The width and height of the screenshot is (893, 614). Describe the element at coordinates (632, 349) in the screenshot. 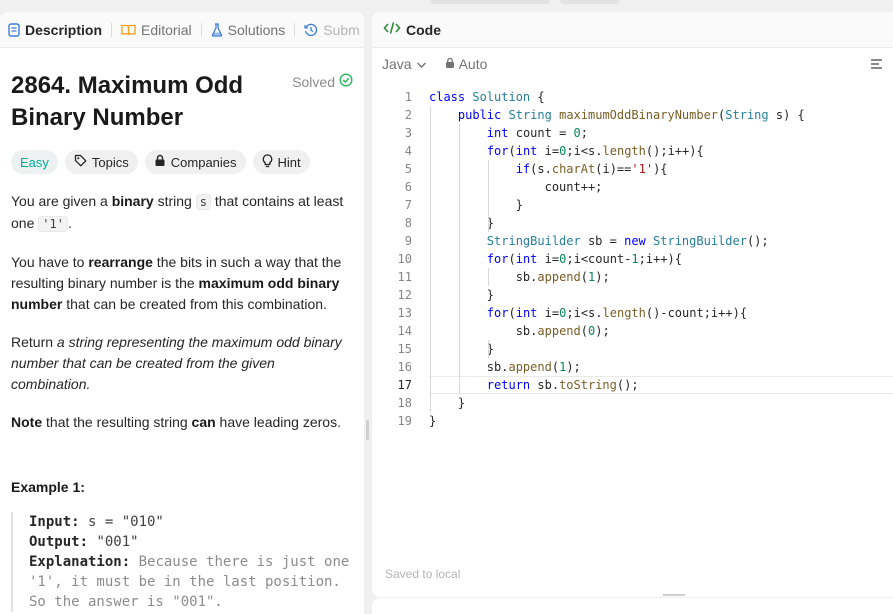

I see `code-line: 15 }` at that location.